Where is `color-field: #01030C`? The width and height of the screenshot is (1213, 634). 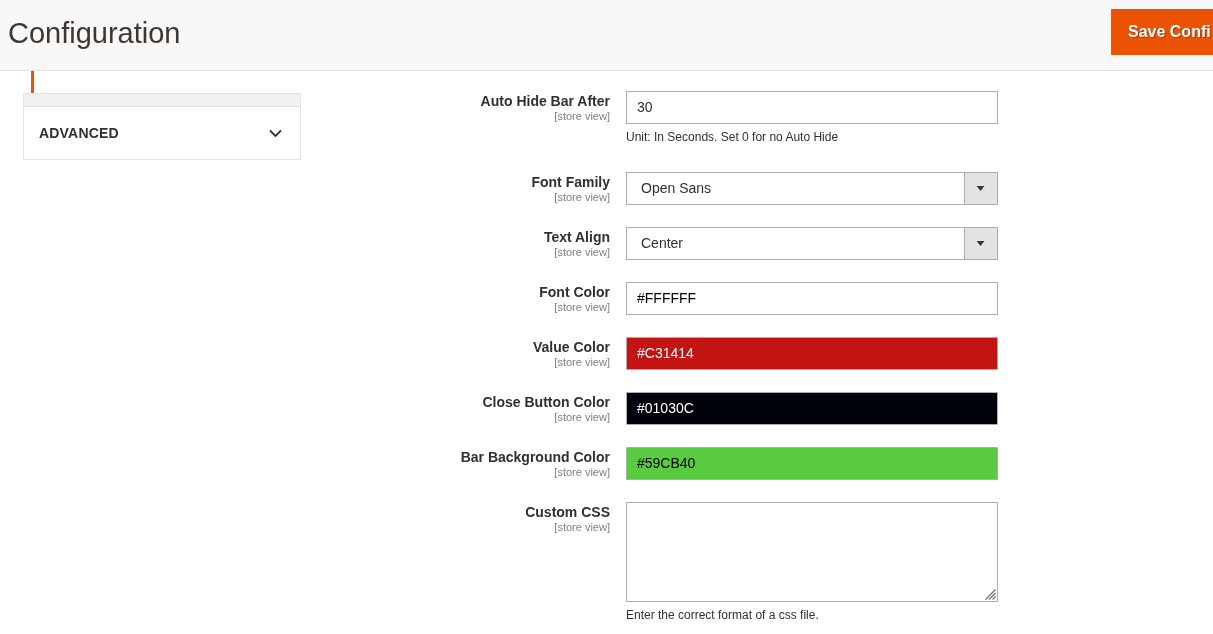 color-field: #01030C is located at coordinates (812, 408).